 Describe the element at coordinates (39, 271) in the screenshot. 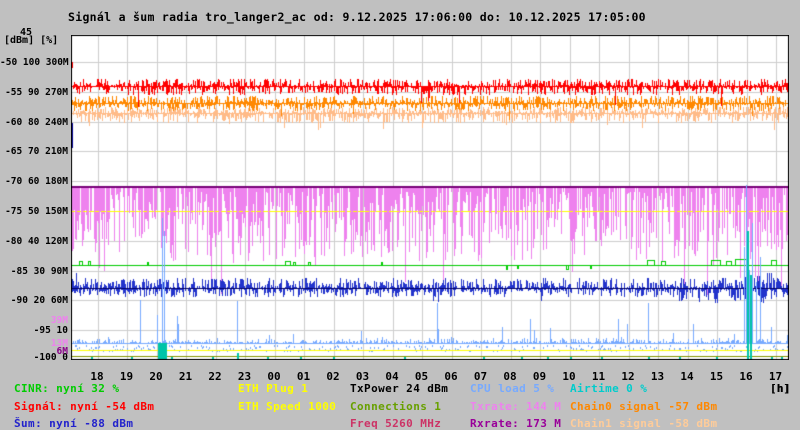

I see `y-tick-label: -85 30 90M` at that location.